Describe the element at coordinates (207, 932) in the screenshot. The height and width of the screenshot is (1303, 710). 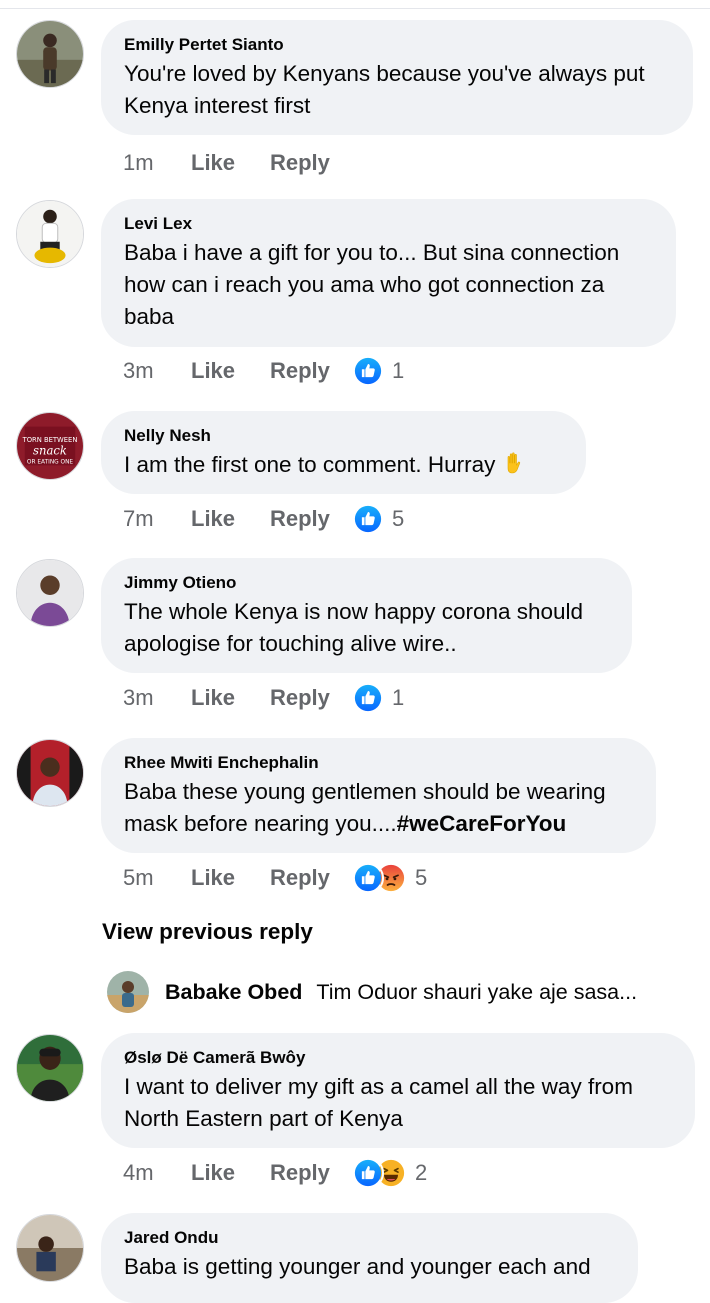
I see `view-previous-reply-link: View previous reply` at that location.